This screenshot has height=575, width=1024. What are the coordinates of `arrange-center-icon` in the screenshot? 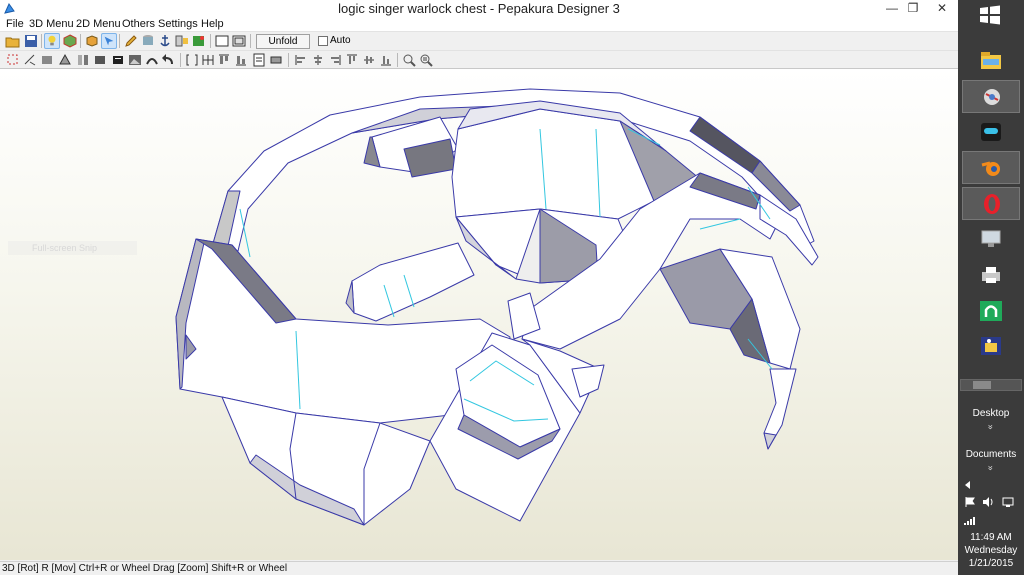 It's located at (318, 60).